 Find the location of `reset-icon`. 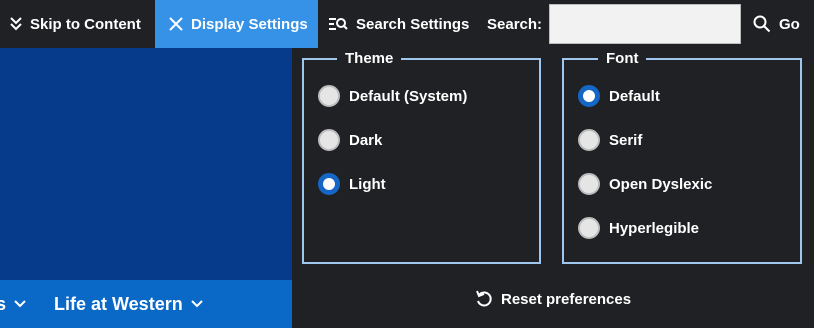

reset-icon is located at coordinates (484, 299).